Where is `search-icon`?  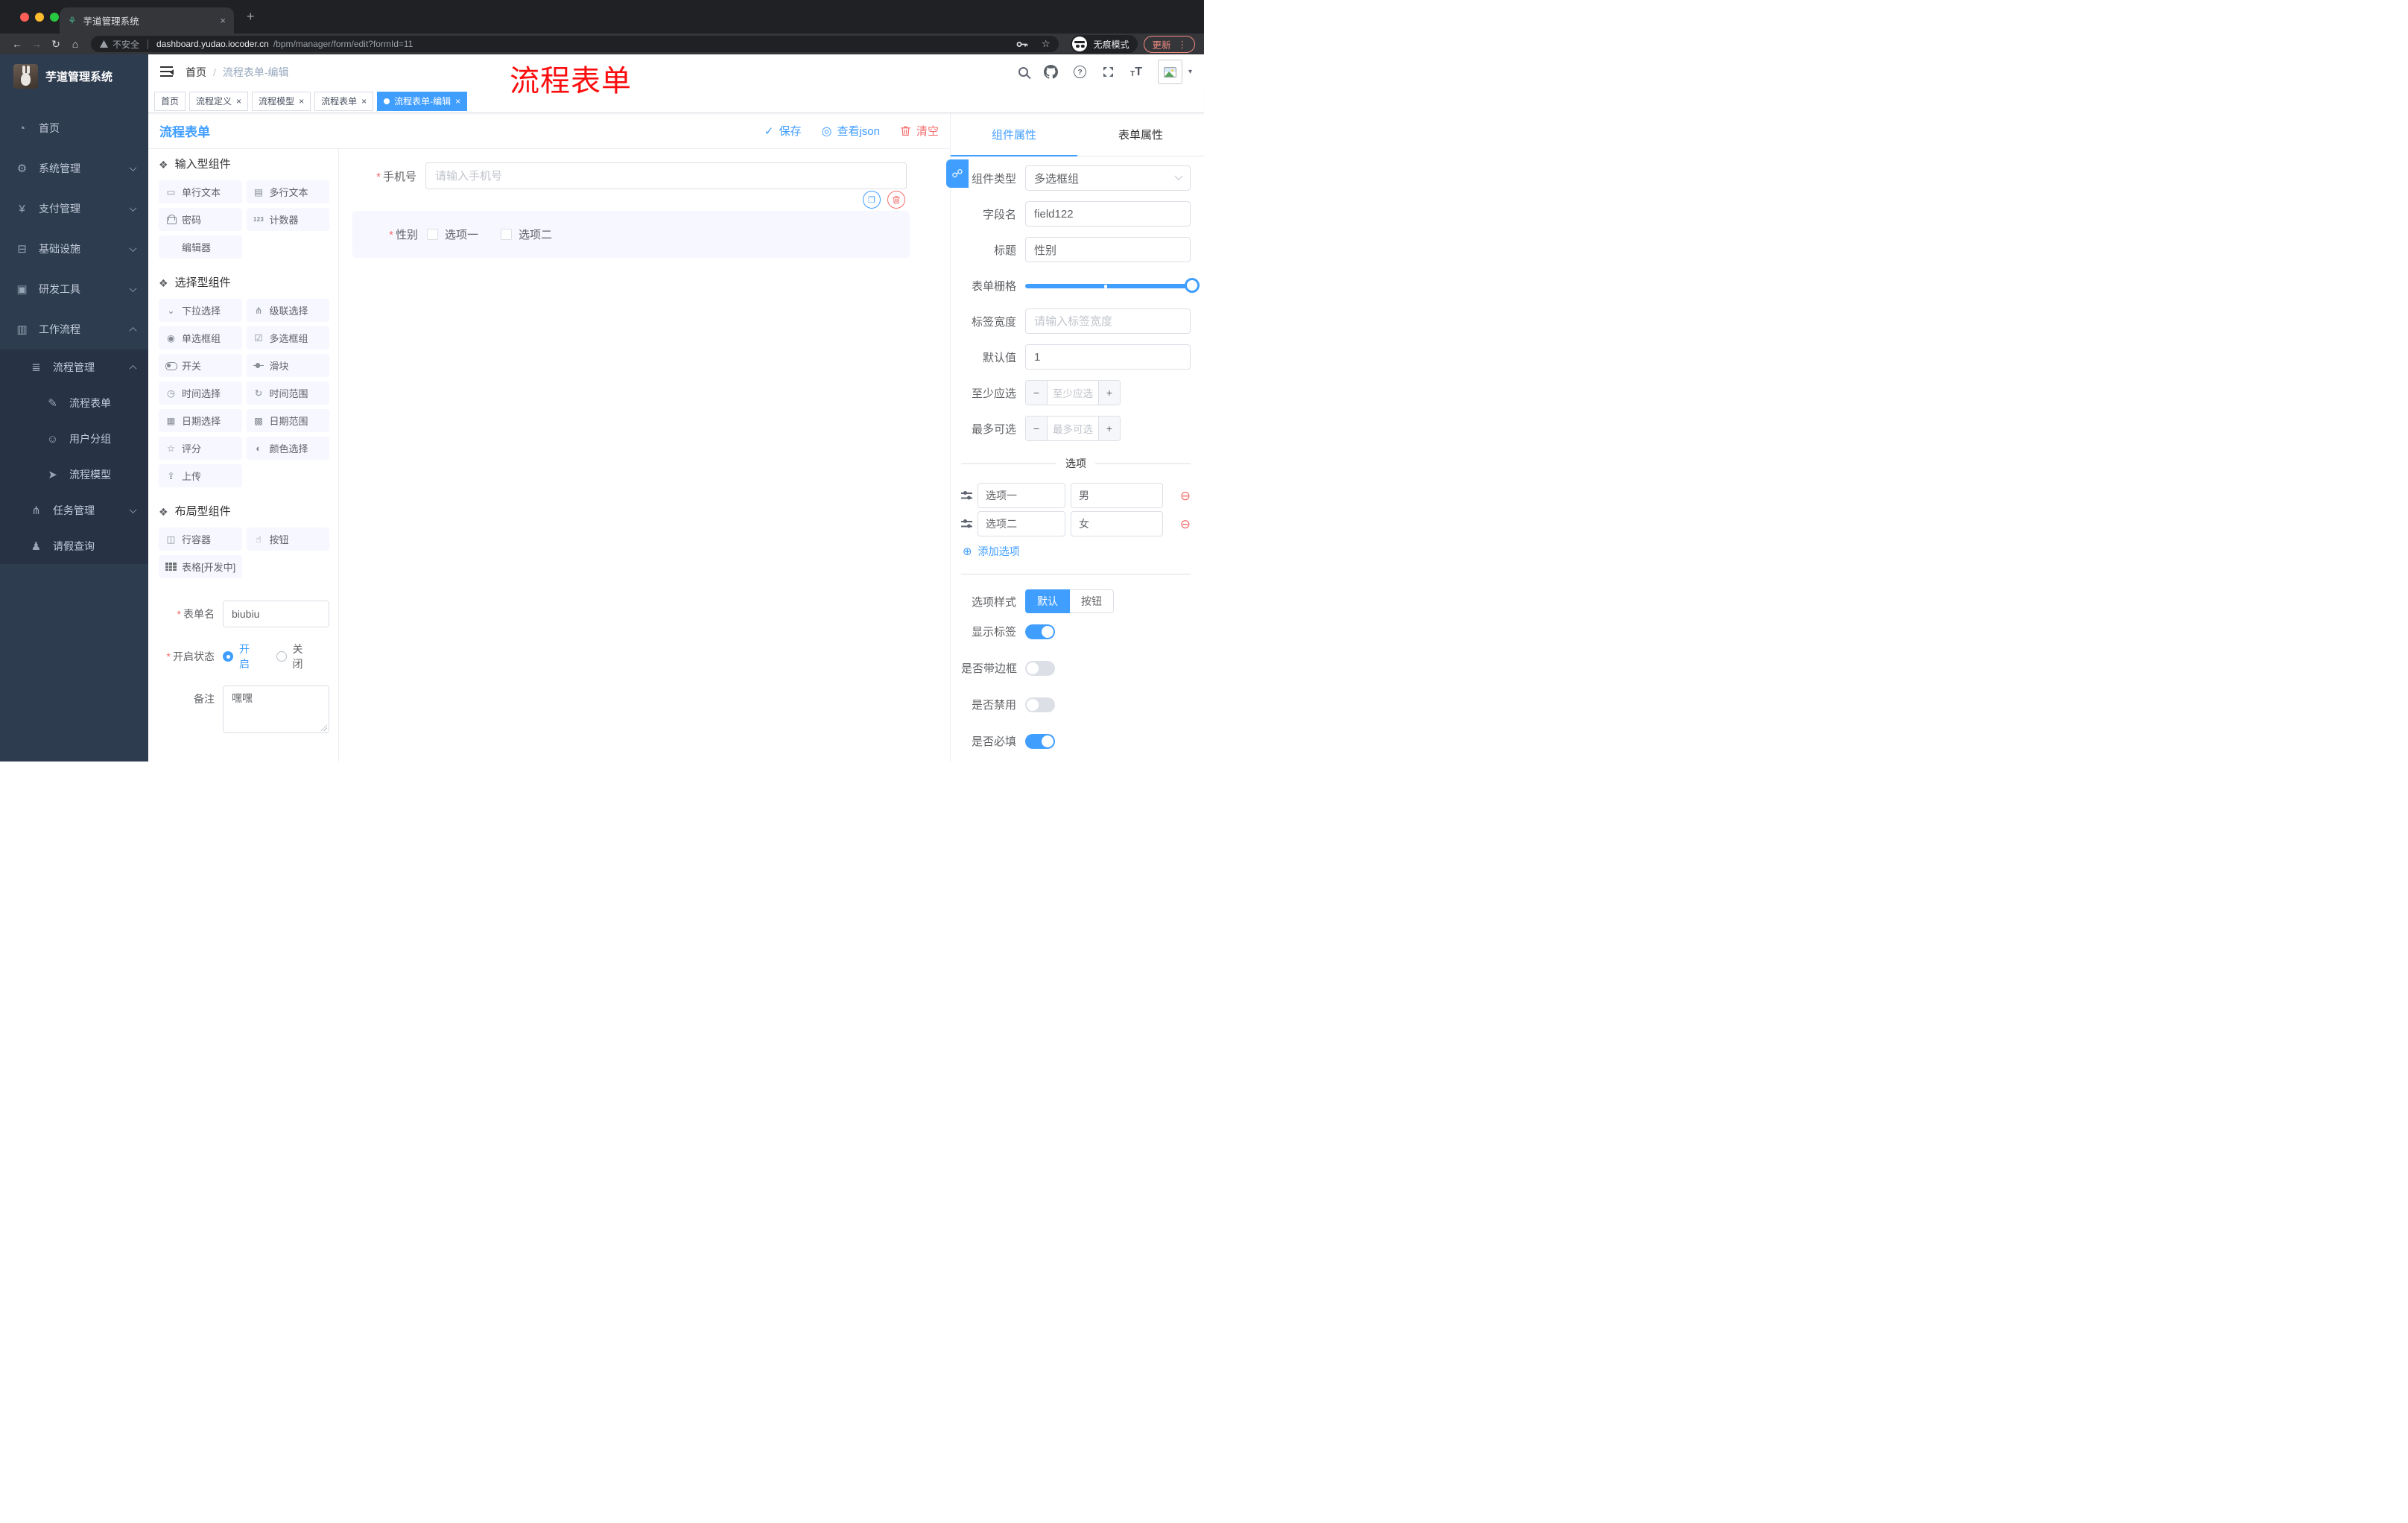 search-icon is located at coordinates (1023, 72).